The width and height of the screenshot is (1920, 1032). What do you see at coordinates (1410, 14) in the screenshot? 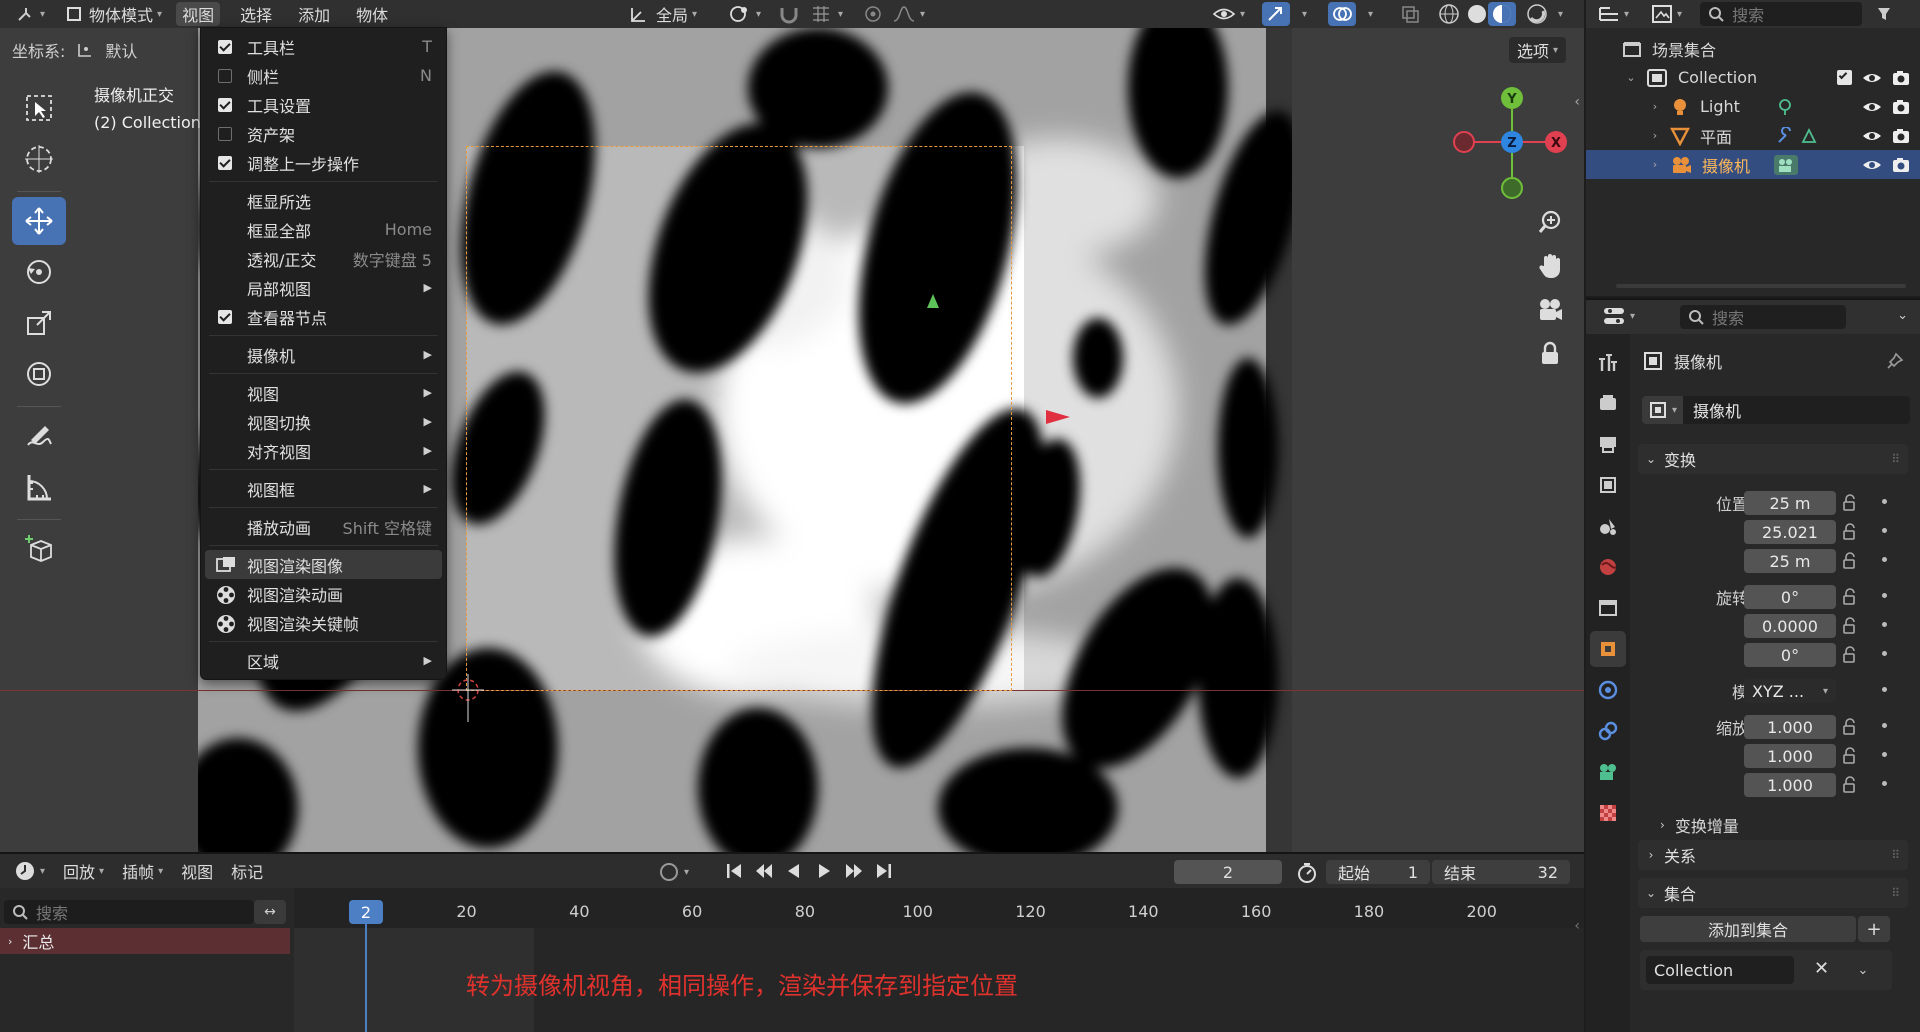
I see `xray-toggle` at bounding box center [1410, 14].